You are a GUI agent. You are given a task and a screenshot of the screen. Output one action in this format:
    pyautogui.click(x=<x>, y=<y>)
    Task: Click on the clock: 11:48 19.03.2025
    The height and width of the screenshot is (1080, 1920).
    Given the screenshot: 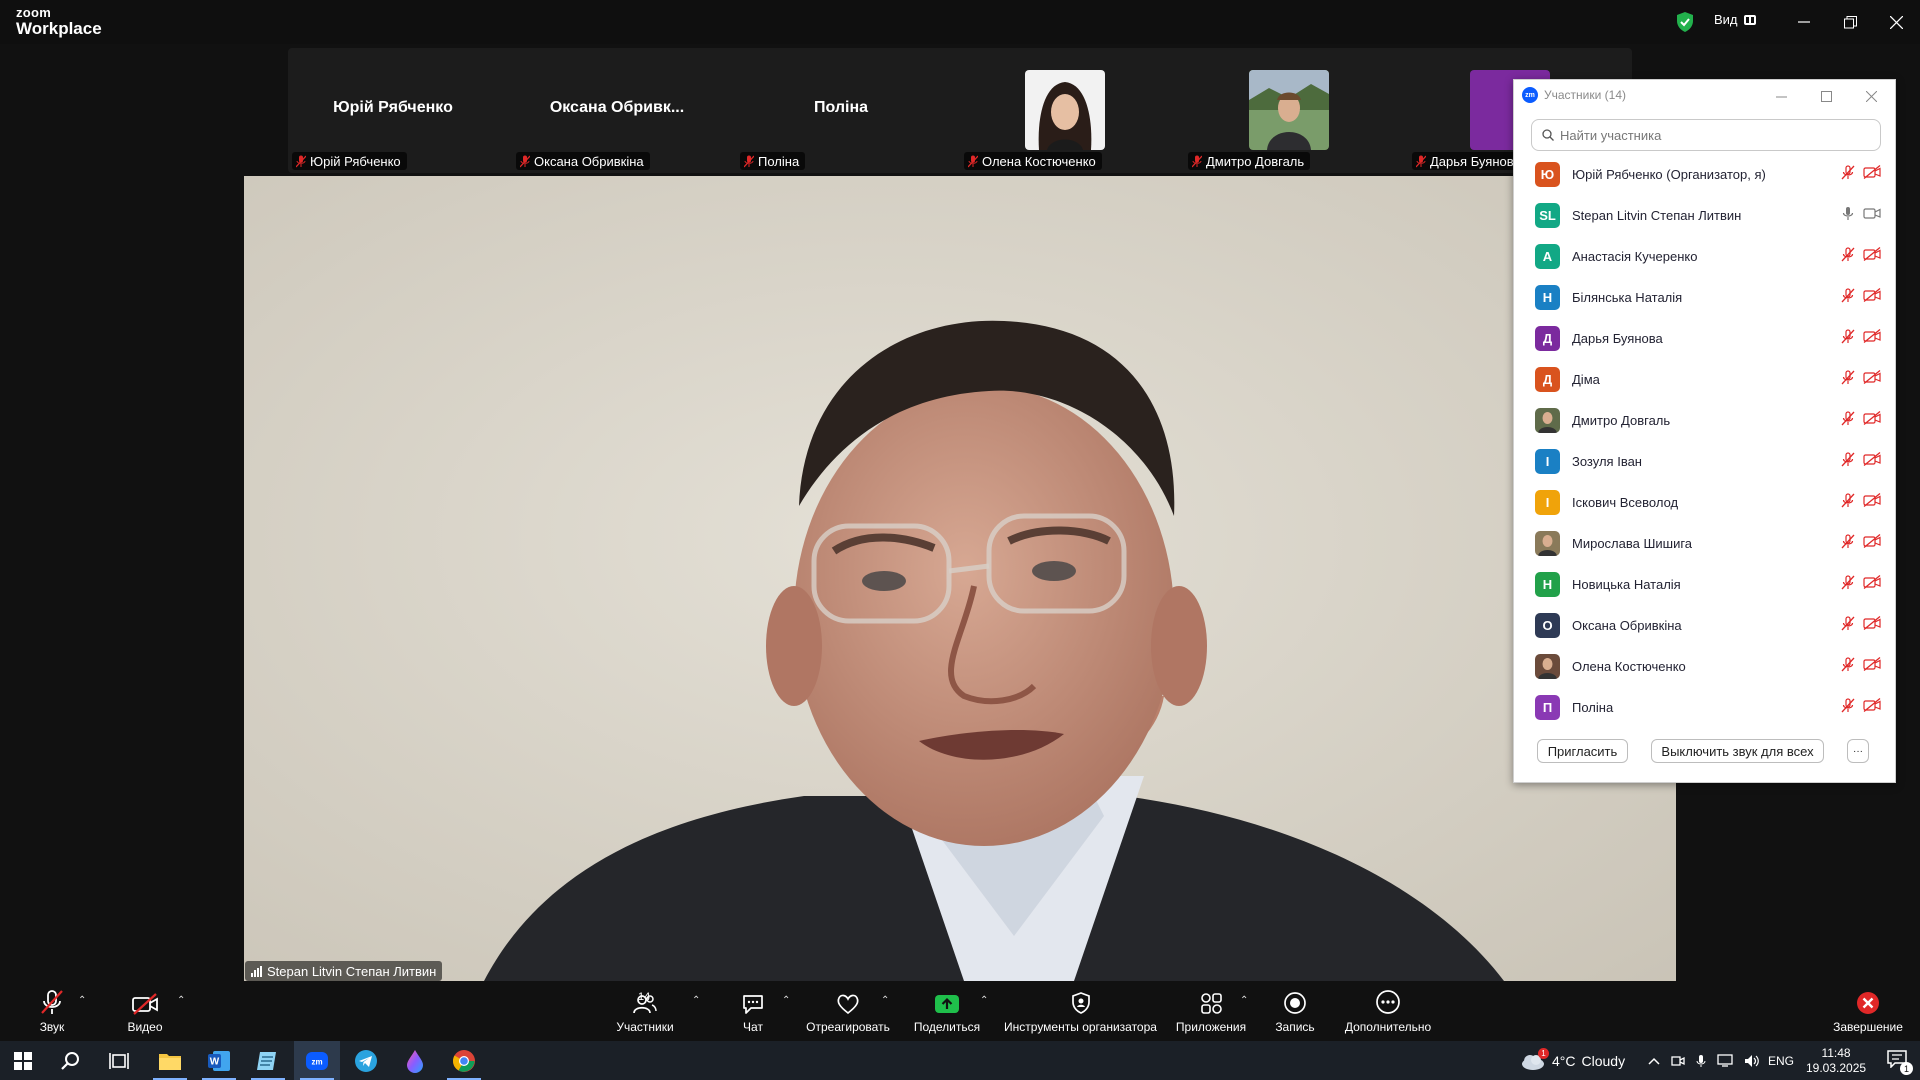 What is the action you would take?
    pyautogui.click(x=1836, y=1060)
    